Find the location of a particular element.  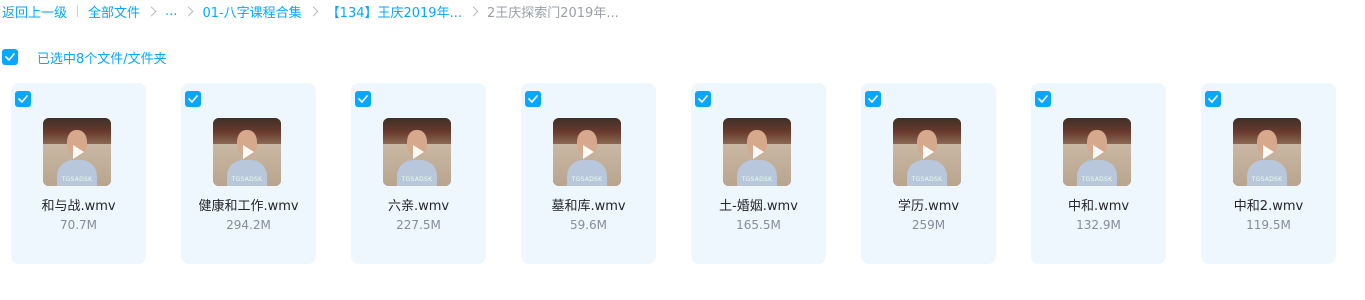

file-card: TGSADSK 中和2.wmv 119.5M is located at coordinates (1268, 173).